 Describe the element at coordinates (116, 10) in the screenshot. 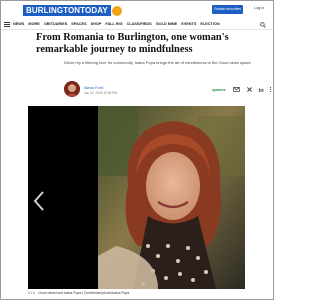

I see `logo-badge-icon` at that location.